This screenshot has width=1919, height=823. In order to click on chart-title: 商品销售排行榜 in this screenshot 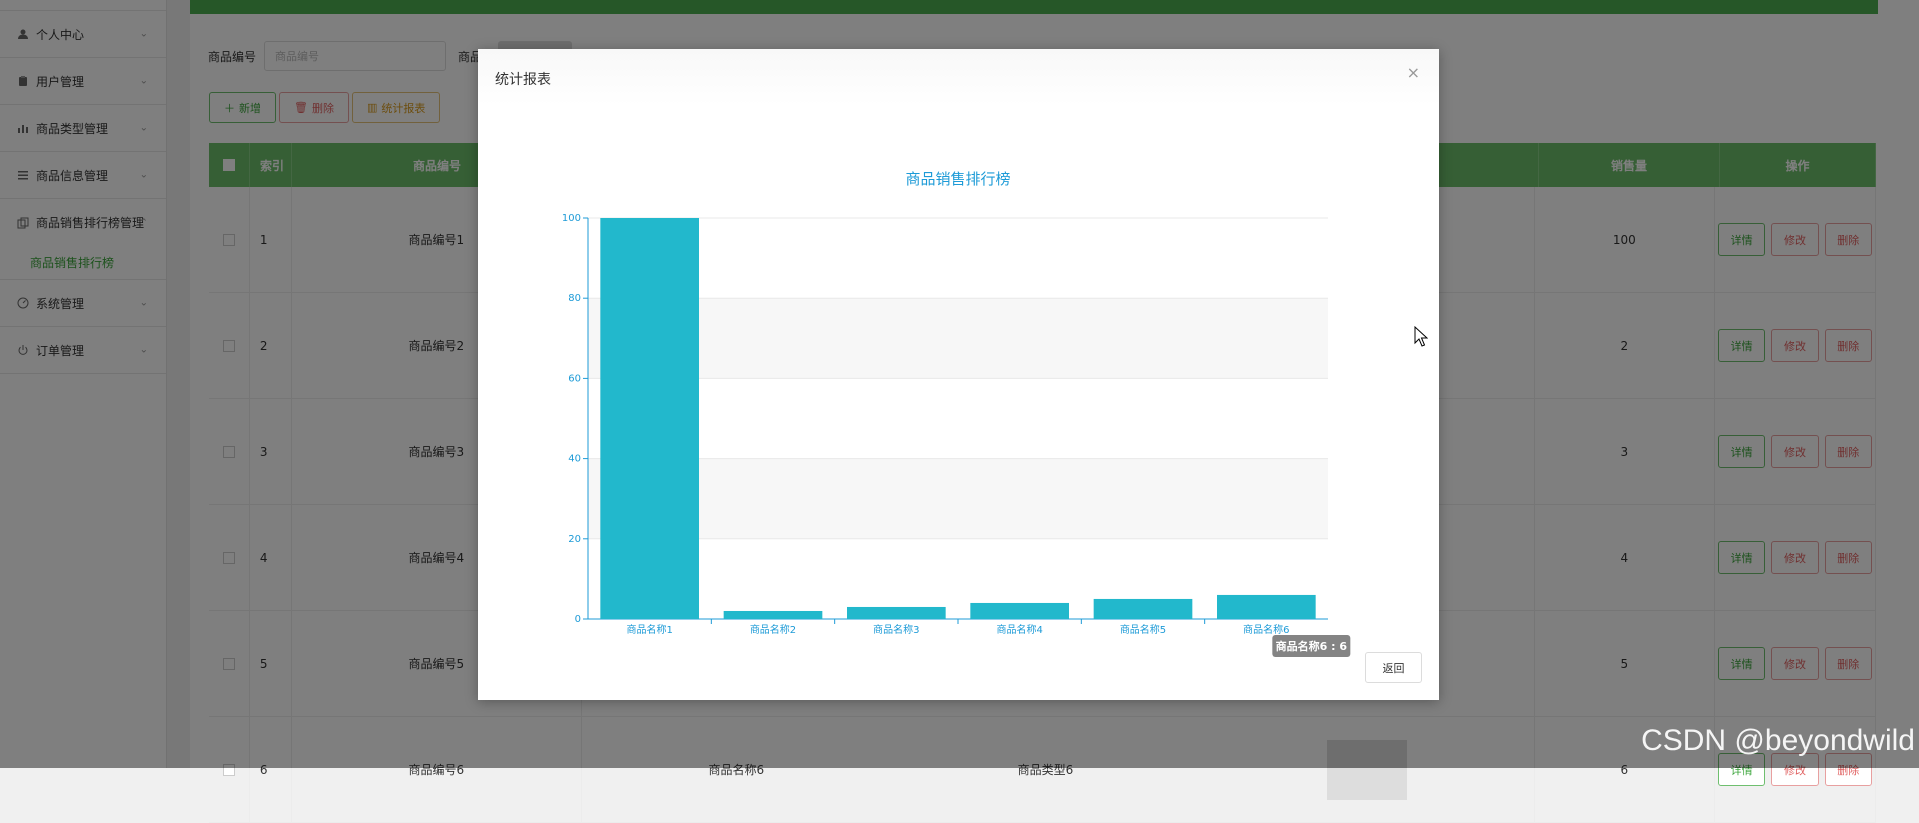, I will do `click(957, 179)`.